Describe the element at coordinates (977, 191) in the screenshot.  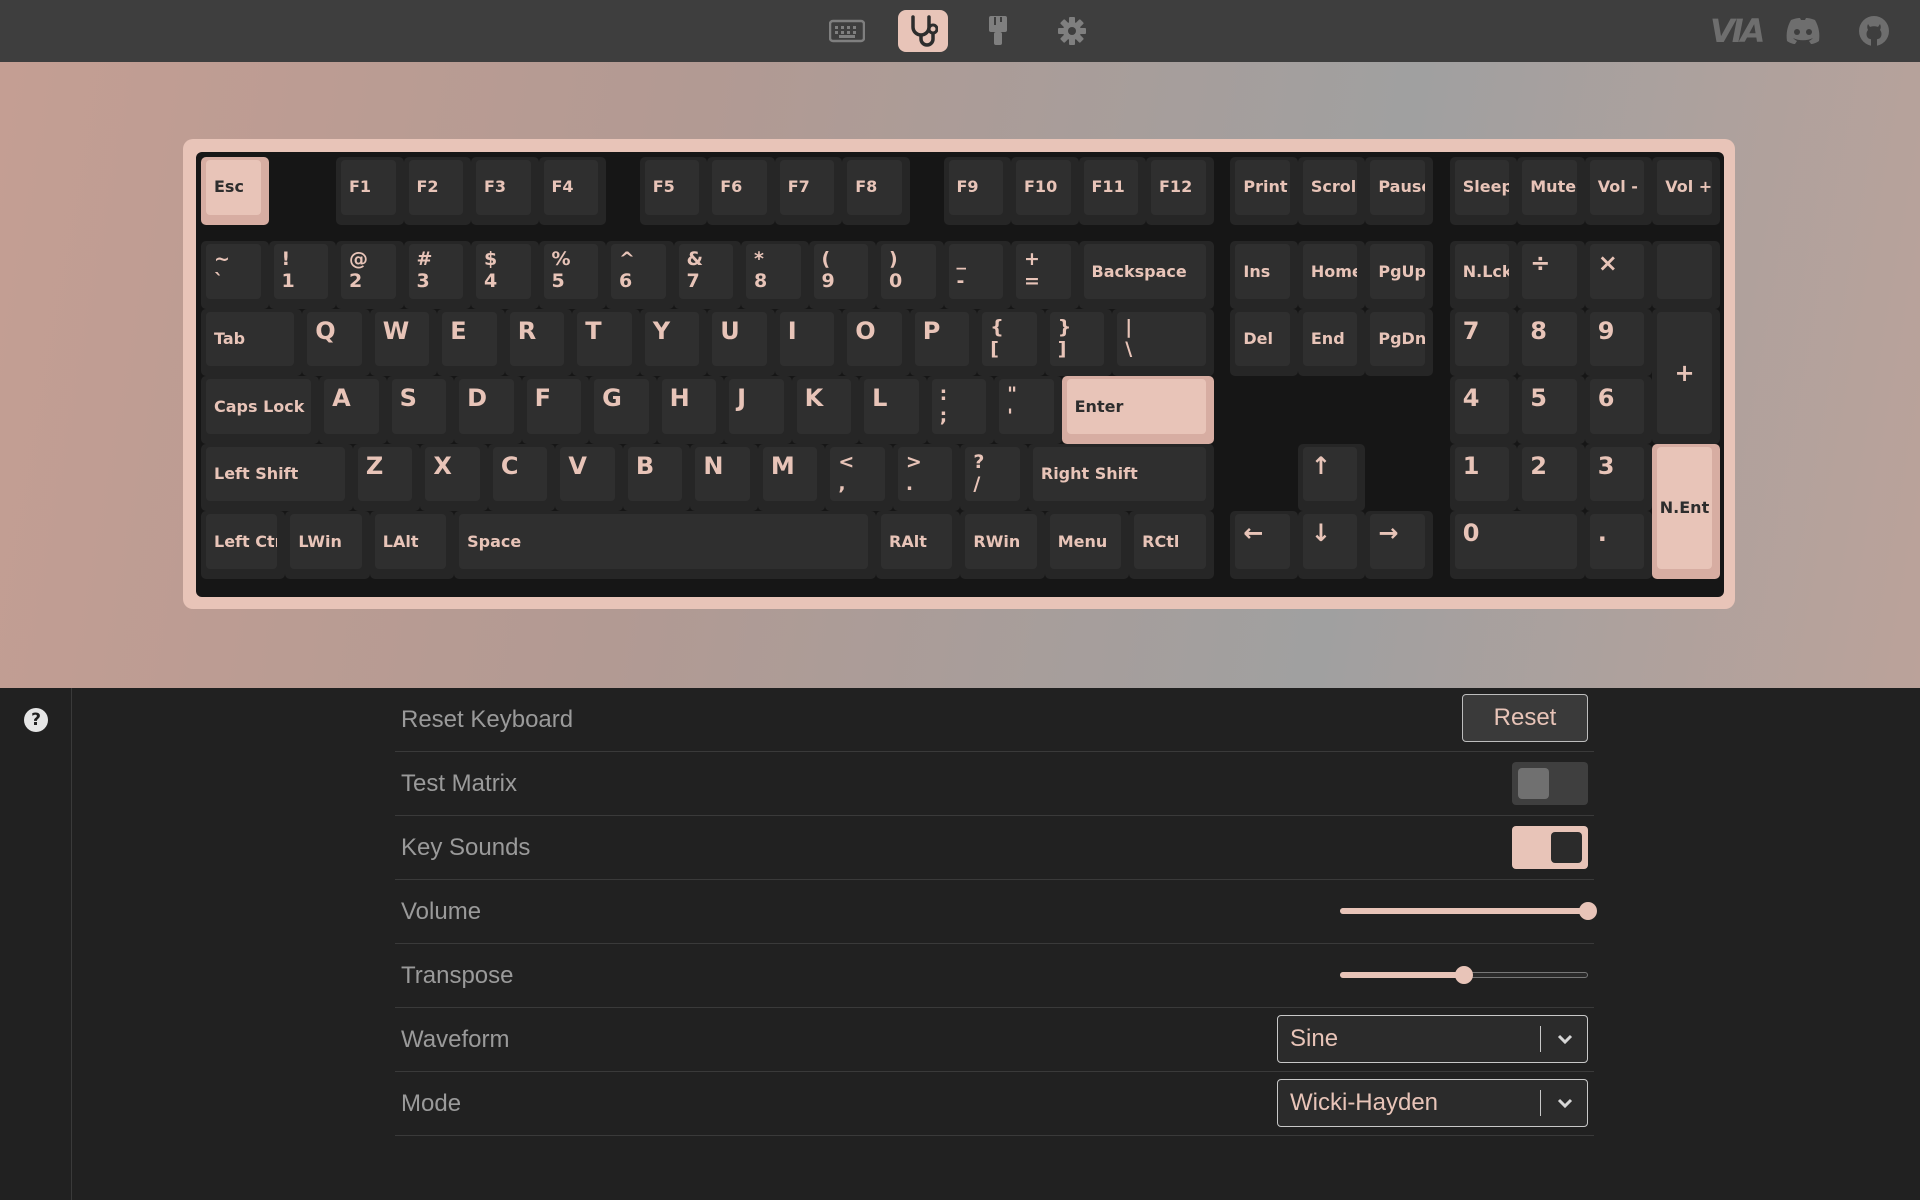
I see `key-f9: F9` at that location.